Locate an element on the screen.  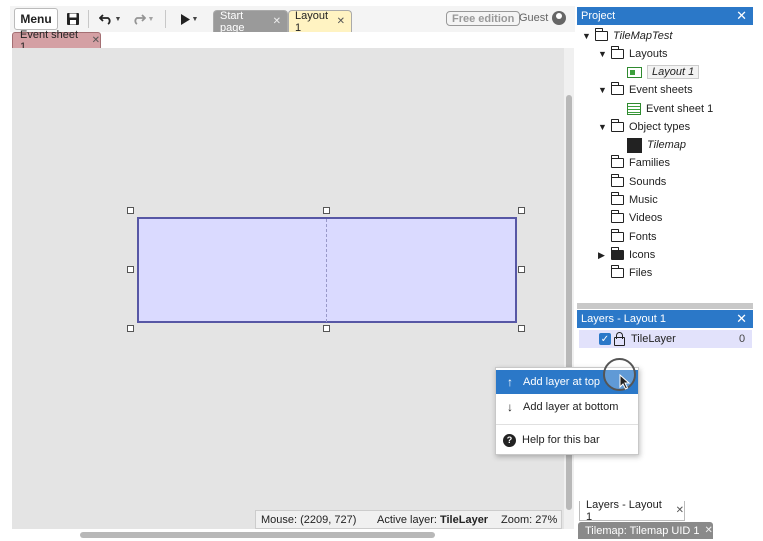
play-dropdown-icon: ▼ is located at coordinates (195, 19).